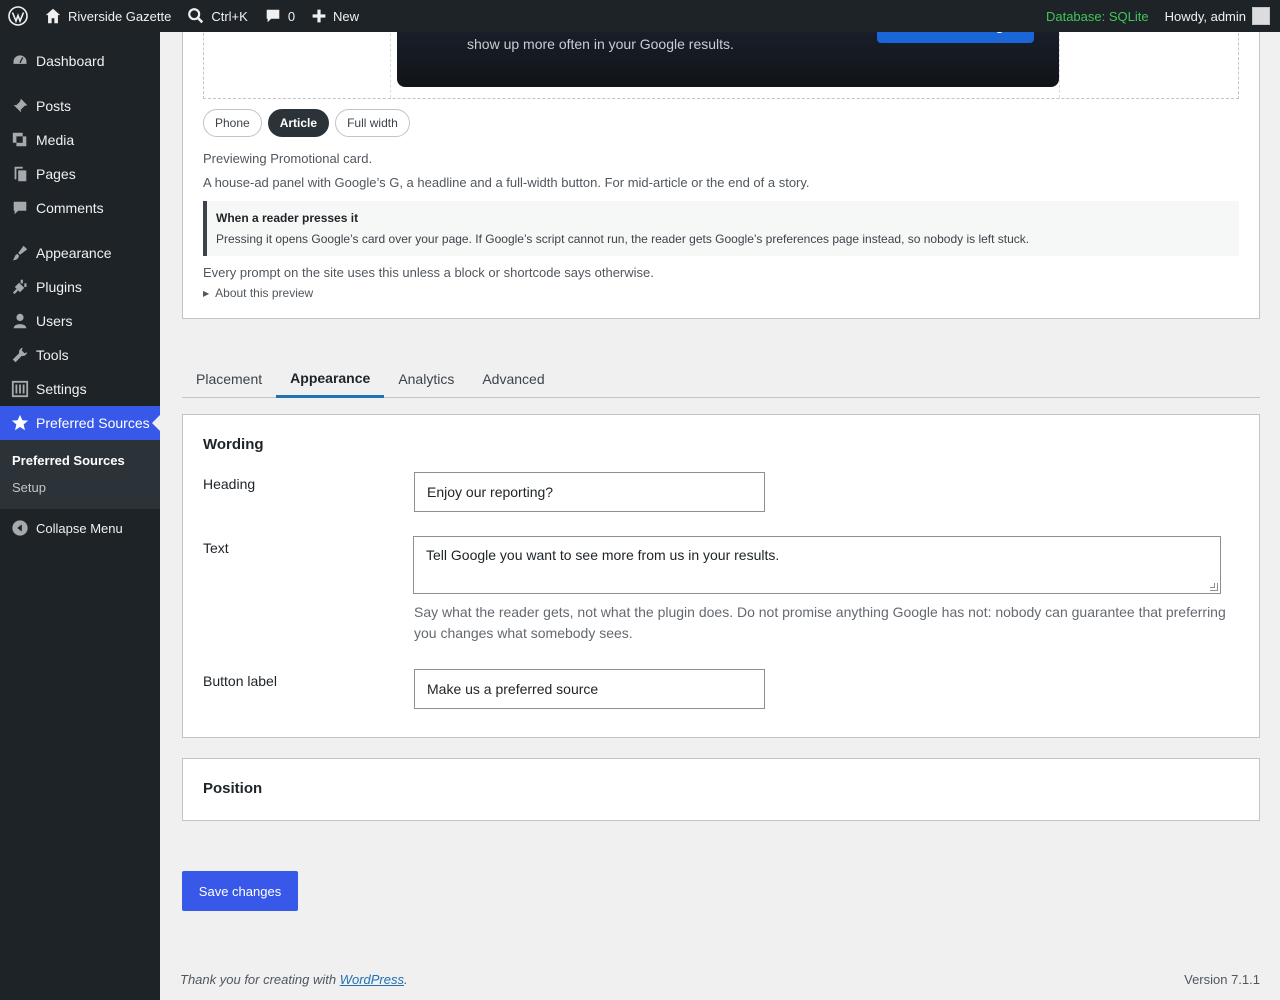  What do you see at coordinates (80, 140) in the screenshot?
I see `sidebar-item-media: Media` at bounding box center [80, 140].